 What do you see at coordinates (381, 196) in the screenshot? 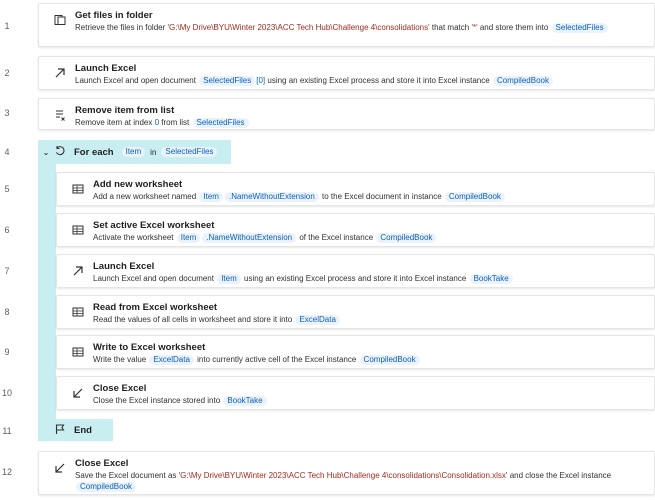
I see `desc-text: to the Excel document in instance` at bounding box center [381, 196].